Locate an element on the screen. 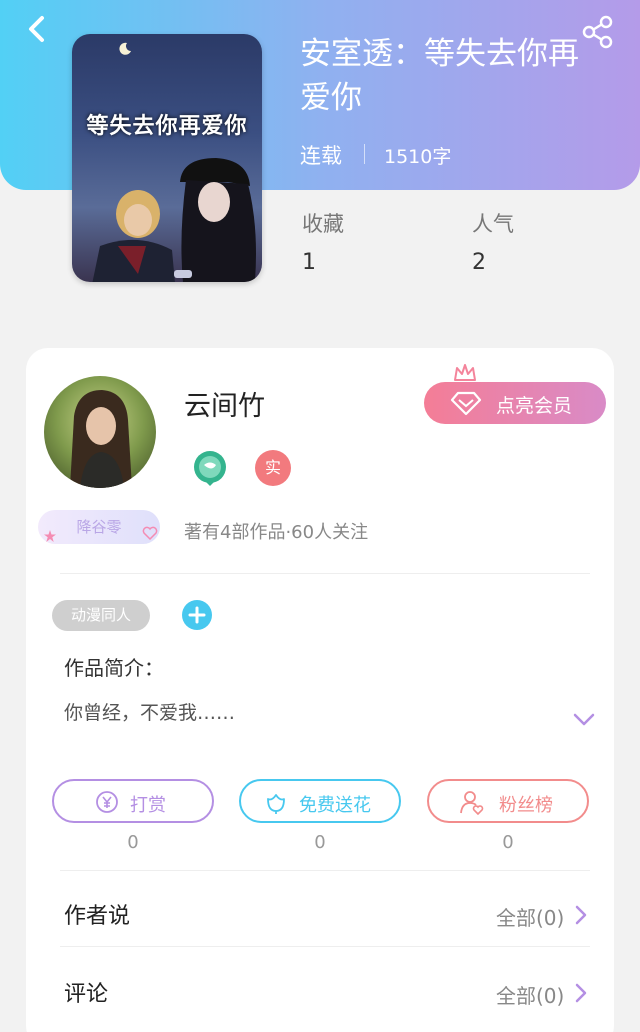  back-button is located at coordinates (39, 29).